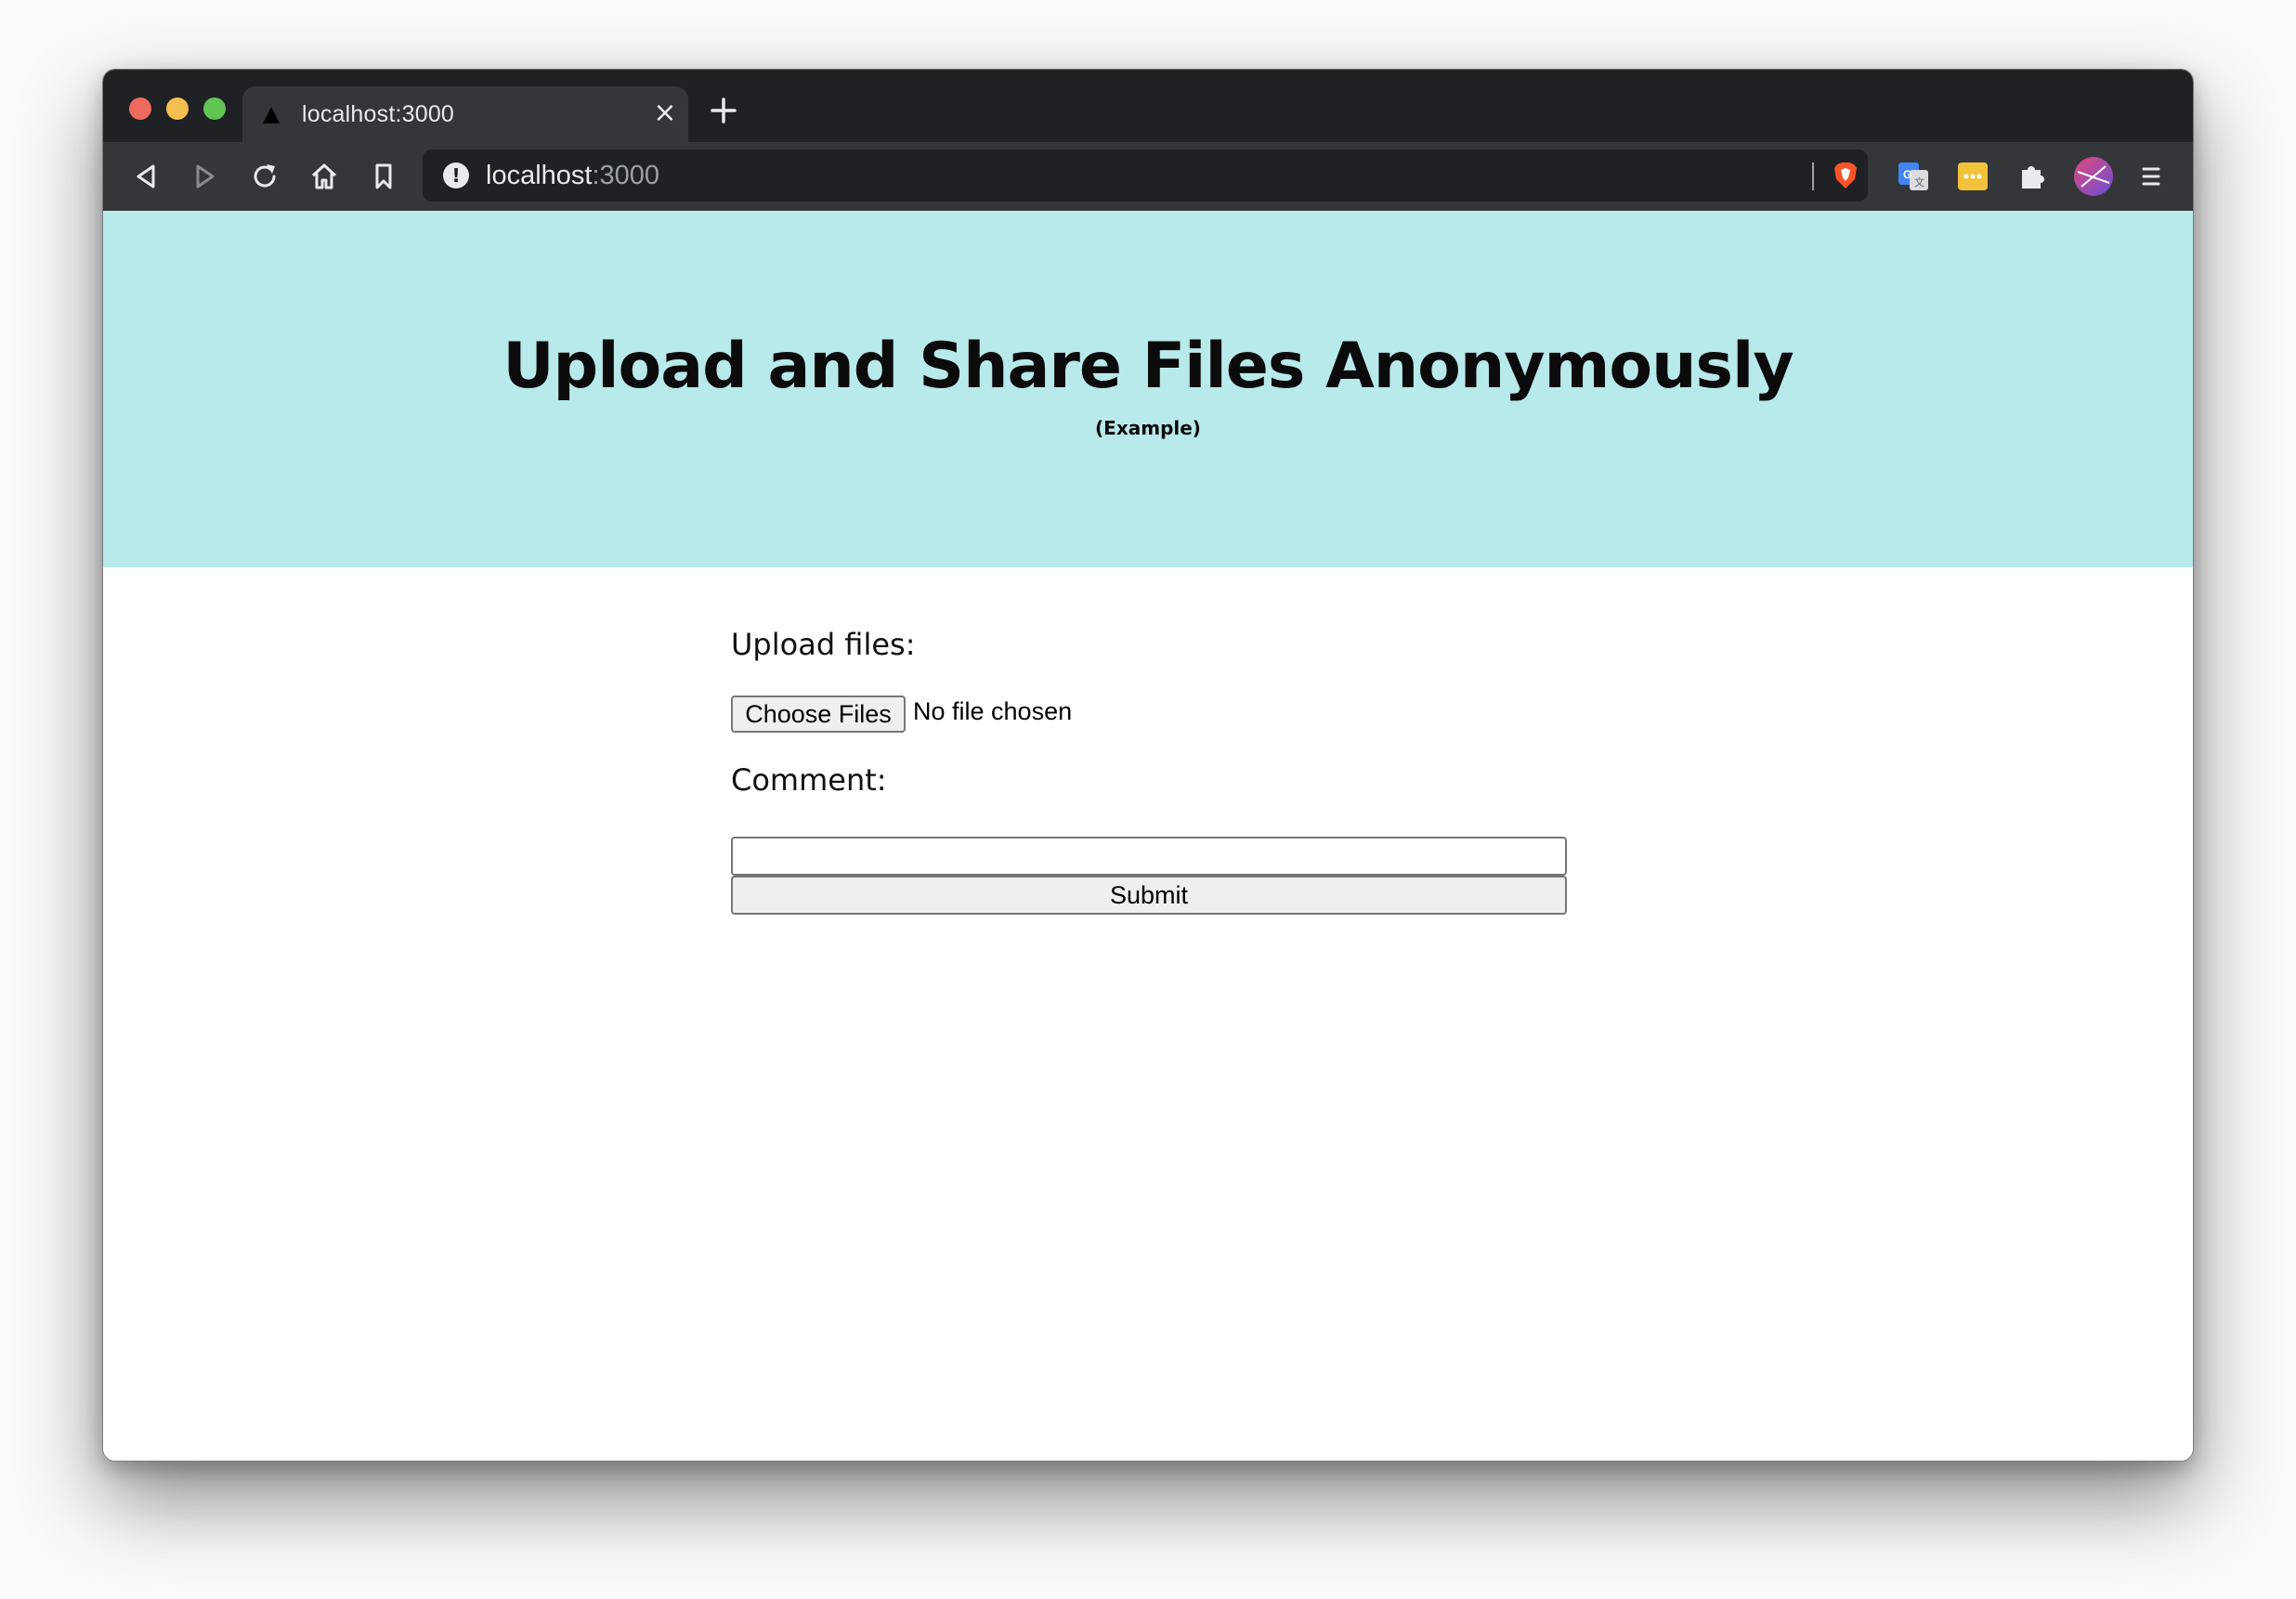  What do you see at coordinates (1149, 856) in the screenshot?
I see `comment-input` at bounding box center [1149, 856].